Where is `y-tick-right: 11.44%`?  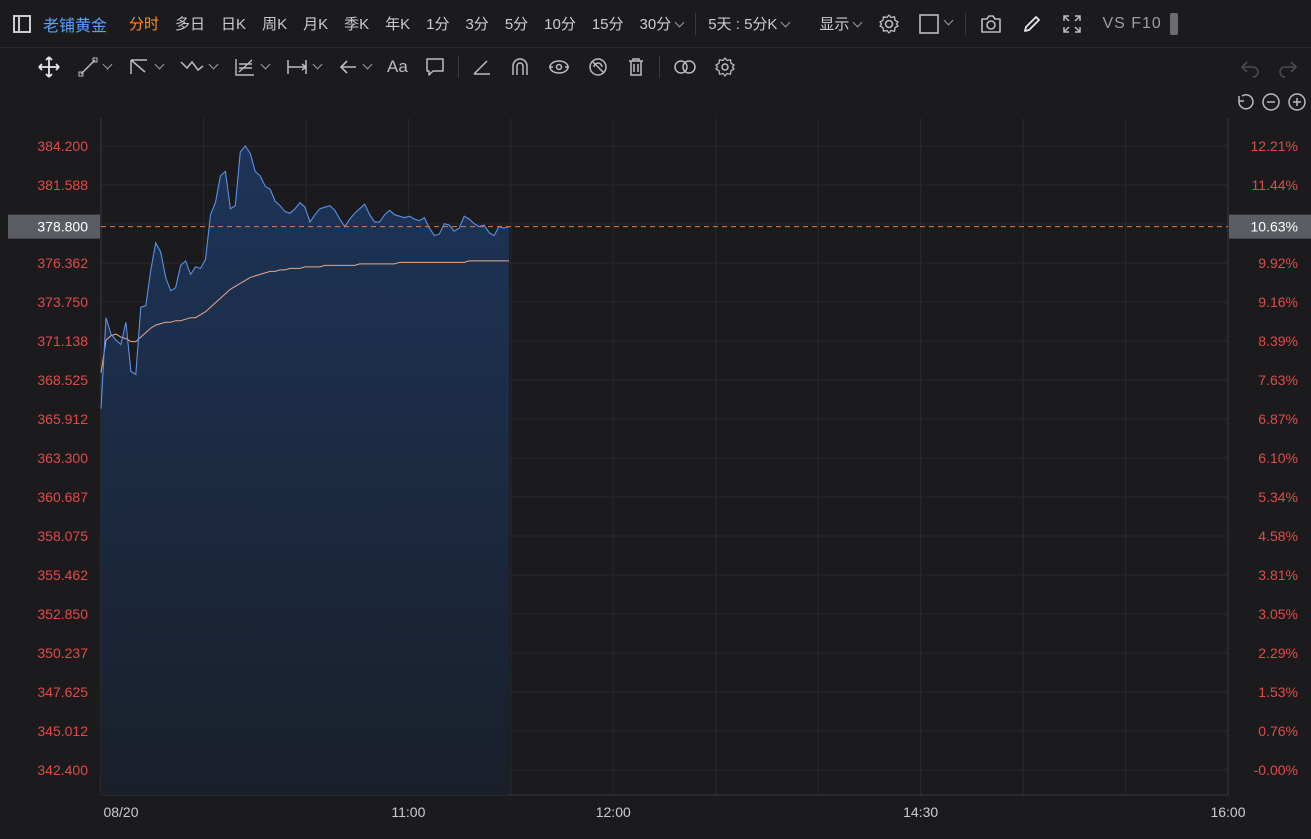 y-tick-right: 11.44% is located at coordinates (1275, 185).